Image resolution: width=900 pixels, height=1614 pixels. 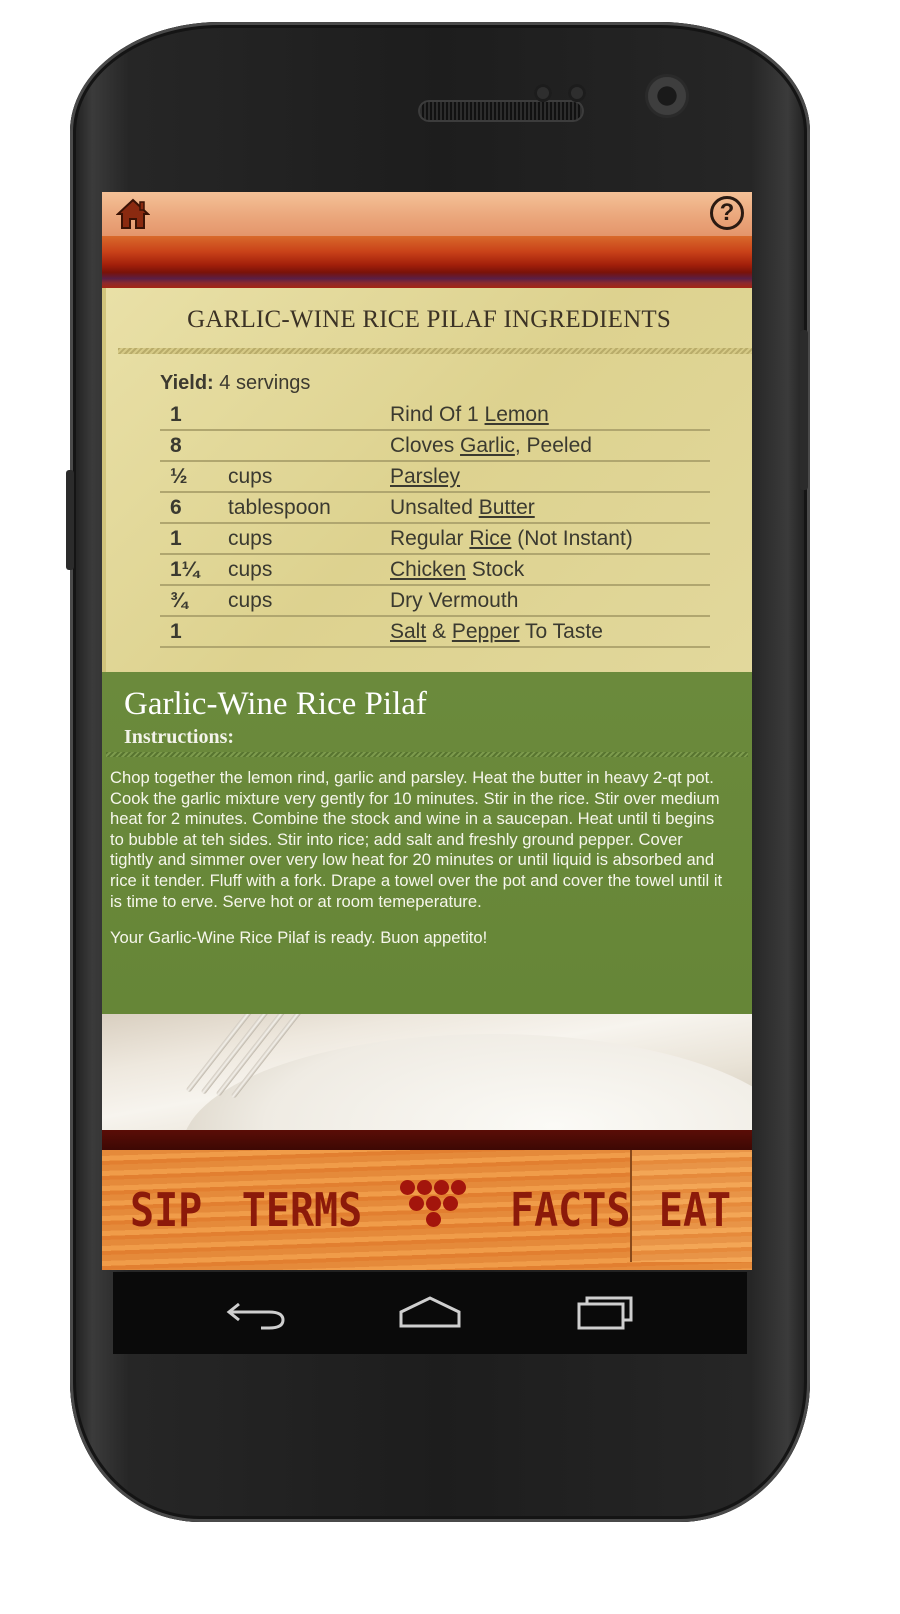 I want to click on ingredient-row: ½ cups Parsley, so click(x=435, y=477).